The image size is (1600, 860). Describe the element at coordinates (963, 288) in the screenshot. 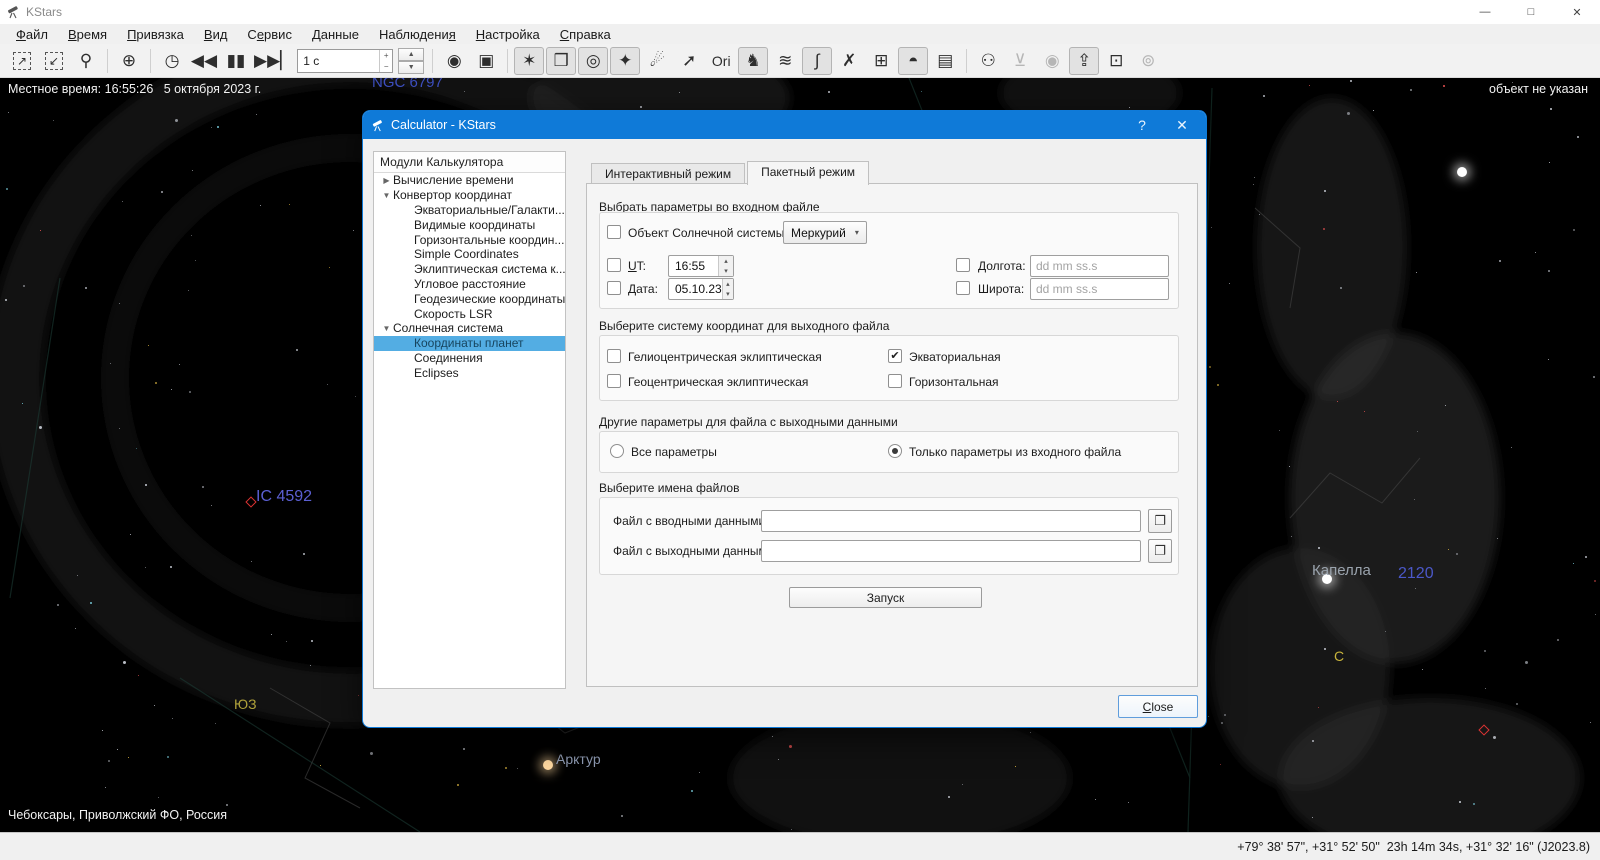

I see `latitude-checkbox` at that location.